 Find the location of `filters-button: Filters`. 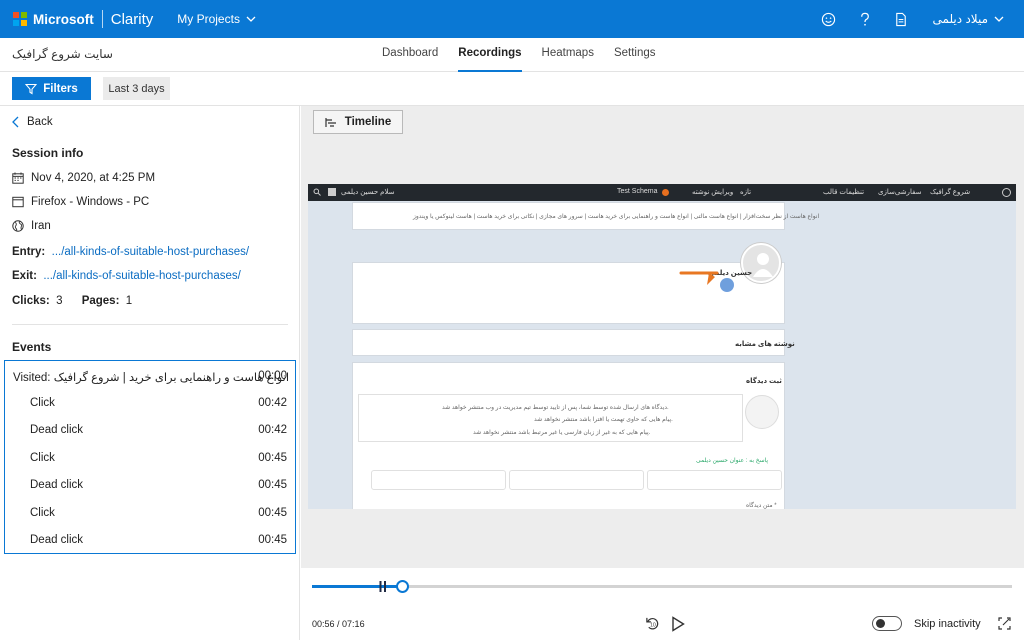

filters-button: Filters is located at coordinates (51, 88).